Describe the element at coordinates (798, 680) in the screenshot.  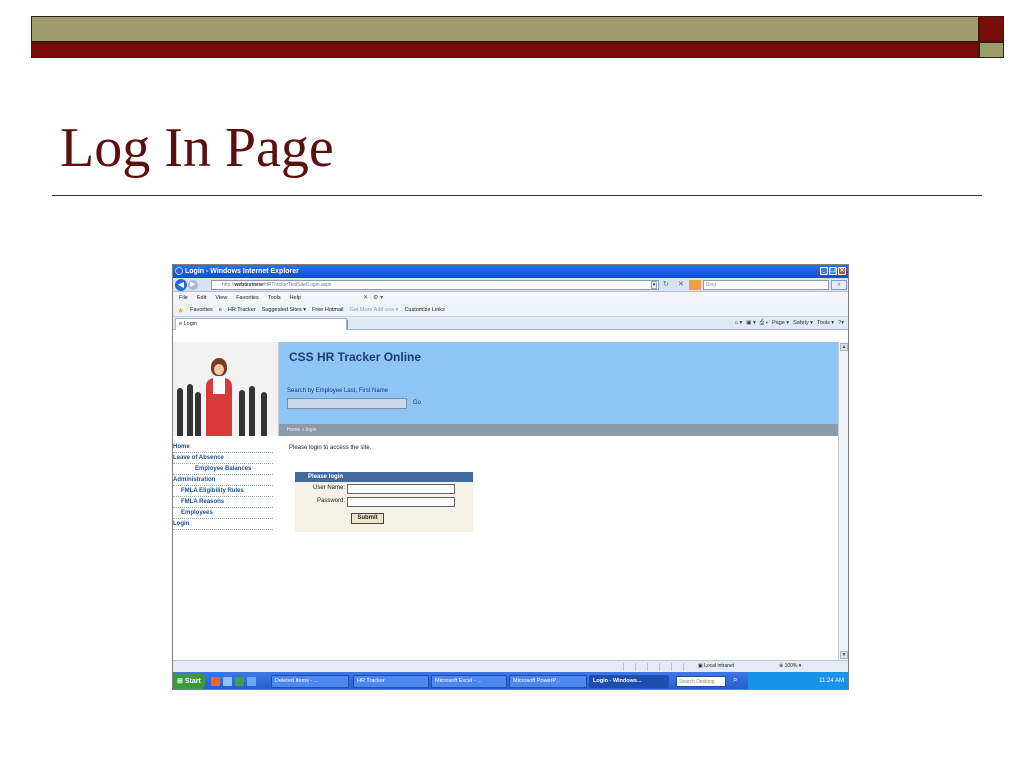
I see `system-tray: 11:24 AM` at that location.